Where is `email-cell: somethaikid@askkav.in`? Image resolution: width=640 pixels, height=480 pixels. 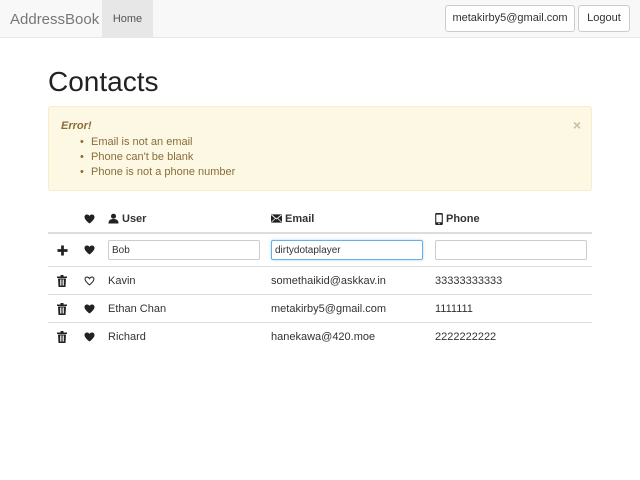 email-cell: somethaikid@askkav.in is located at coordinates (347, 280).